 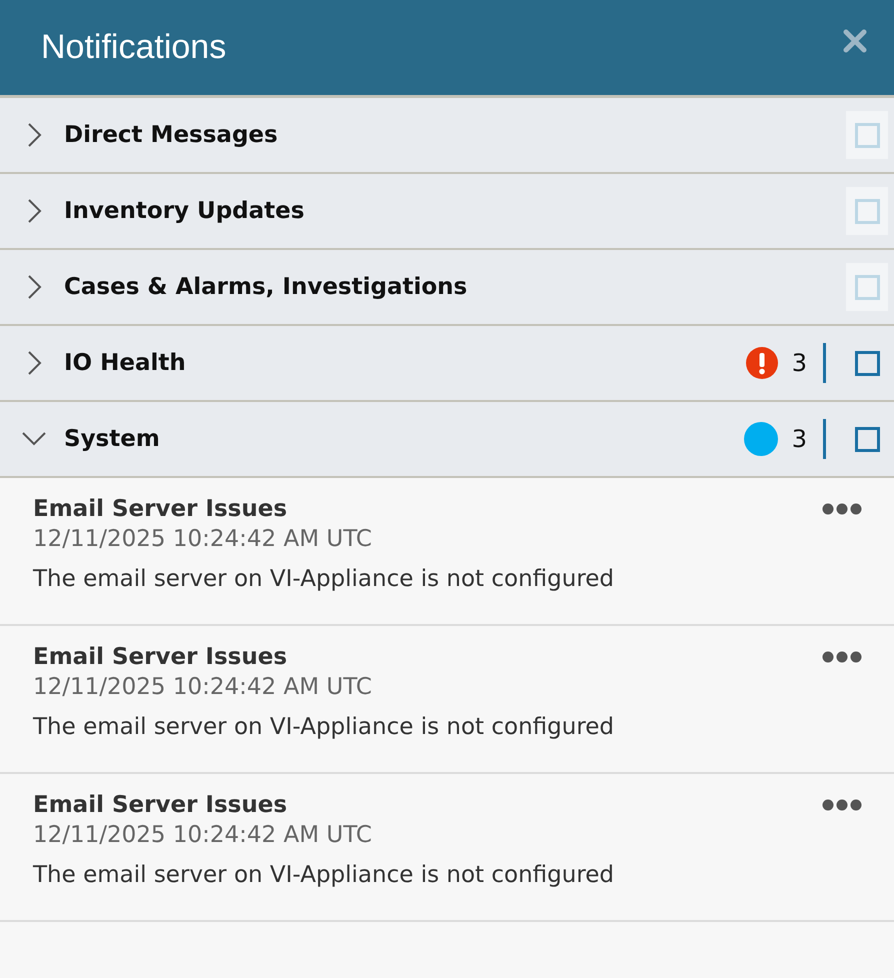 What do you see at coordinates (112, 439) in the screenshot?
I see `category-label: System` at bounding box center [112, 439].